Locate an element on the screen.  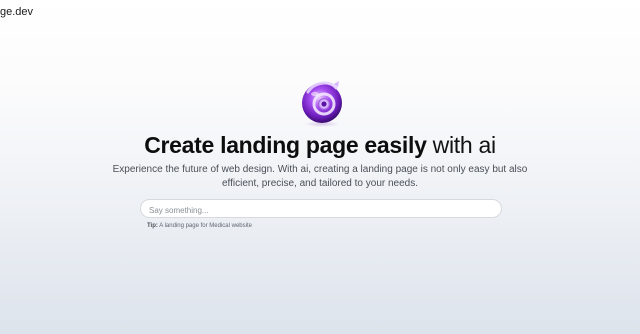
page-title-bold: Create landing page easily is located at coordinates (285, 145).